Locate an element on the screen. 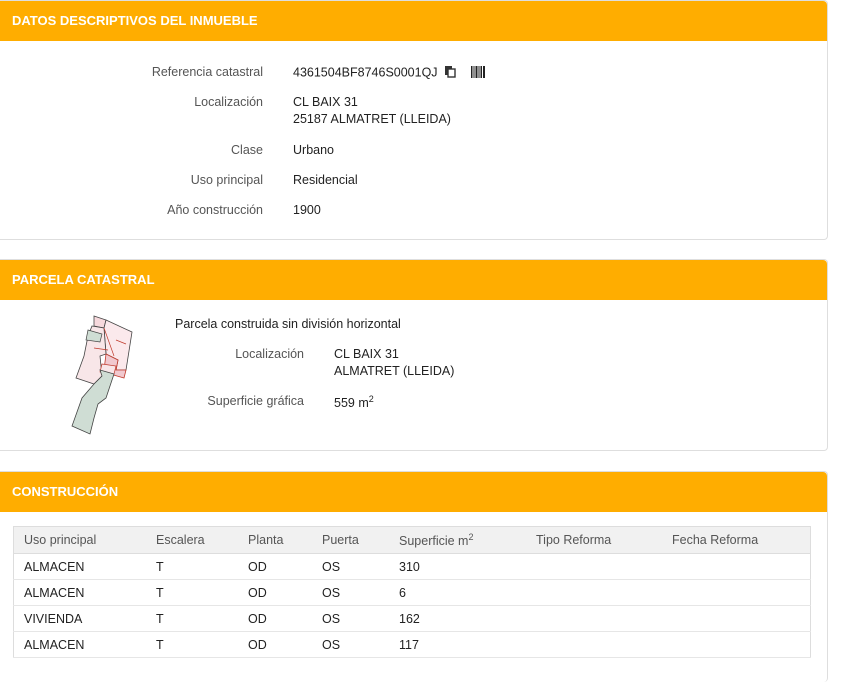 The image size is (854, 682). col-superficie-label: Superficie m is located at coordinates (434, 541).